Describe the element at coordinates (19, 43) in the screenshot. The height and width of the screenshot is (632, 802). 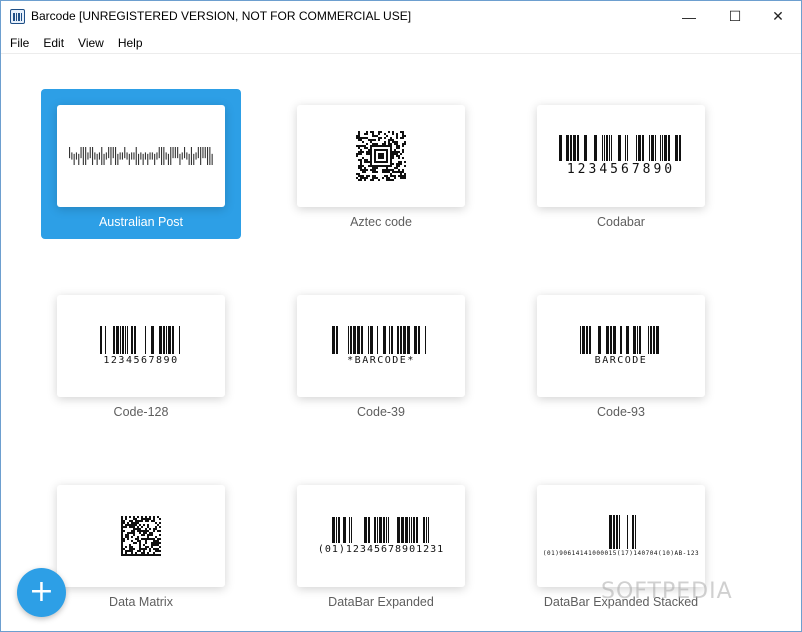
I see `menu-file: File` at that location.